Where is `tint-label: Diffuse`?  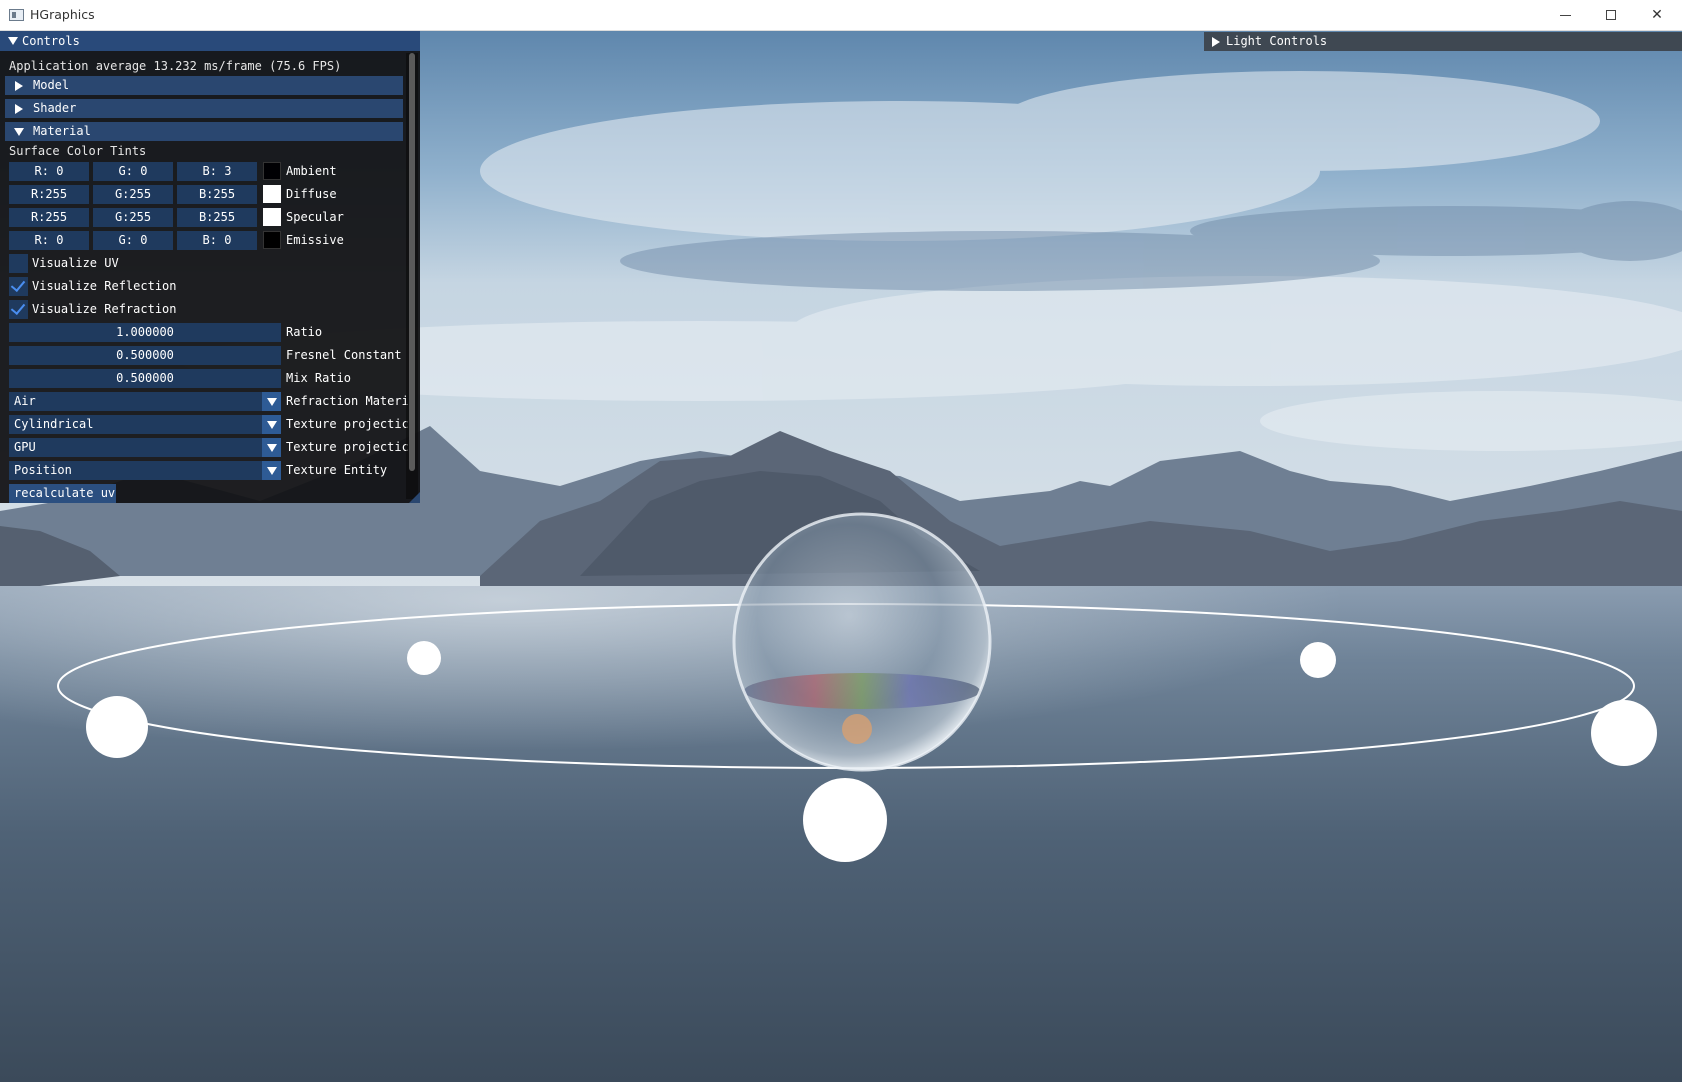
tint-label: Diffuse is located at coordinates (311, 194).